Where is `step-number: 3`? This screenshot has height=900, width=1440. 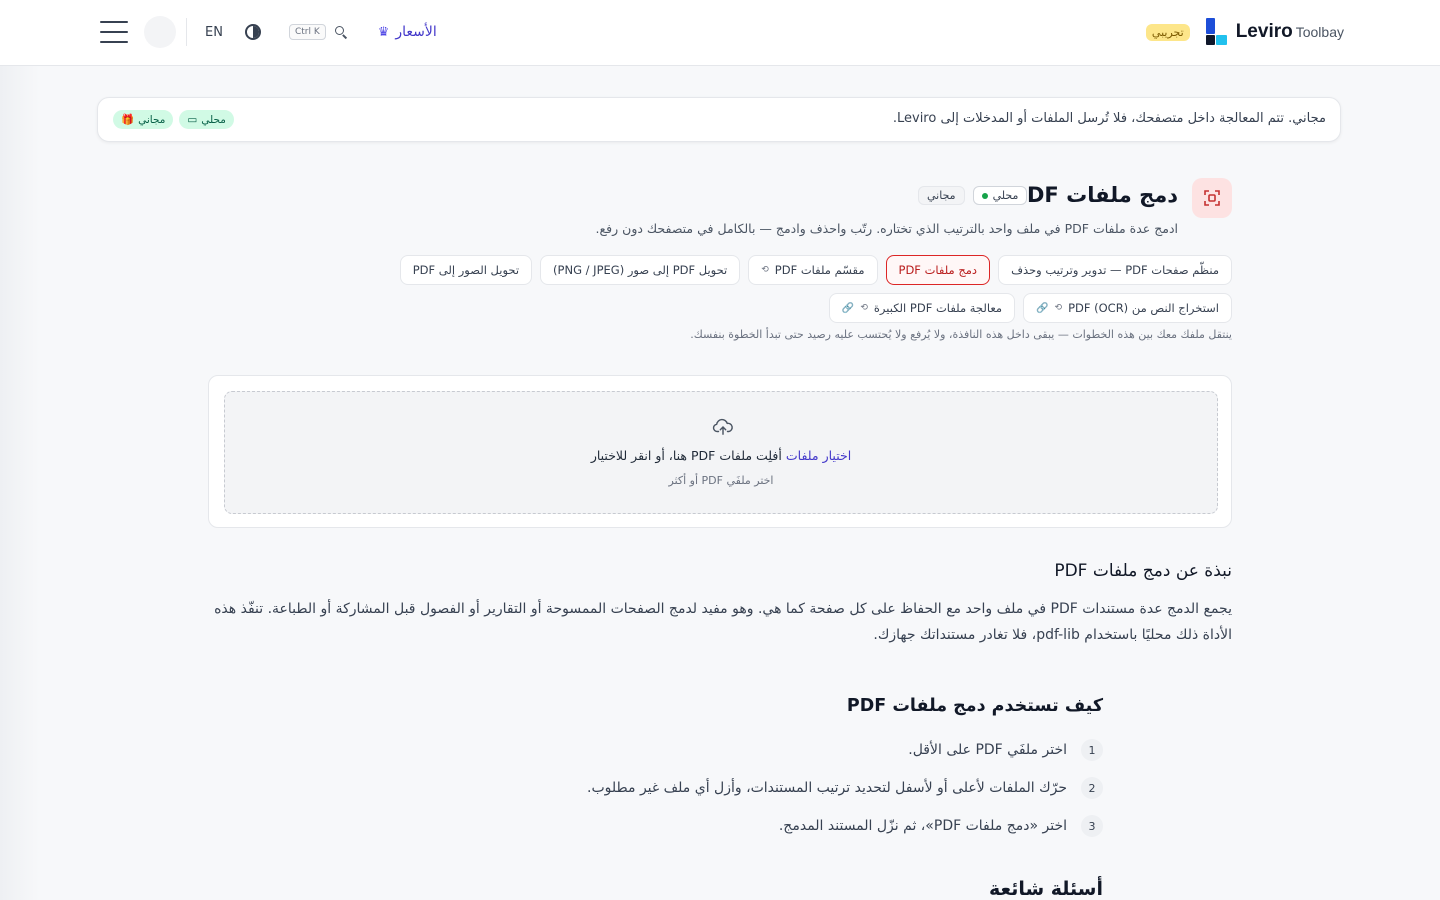 step-number: 3 is located at coordinates (1092, 826).